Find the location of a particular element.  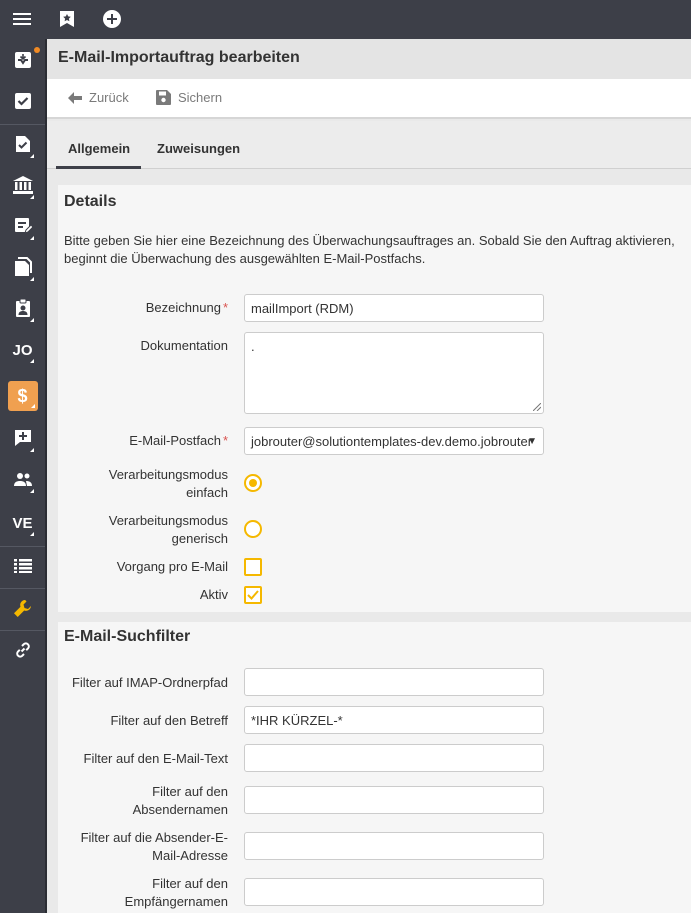

chat-add-icon is located at coordinates (23, 439).